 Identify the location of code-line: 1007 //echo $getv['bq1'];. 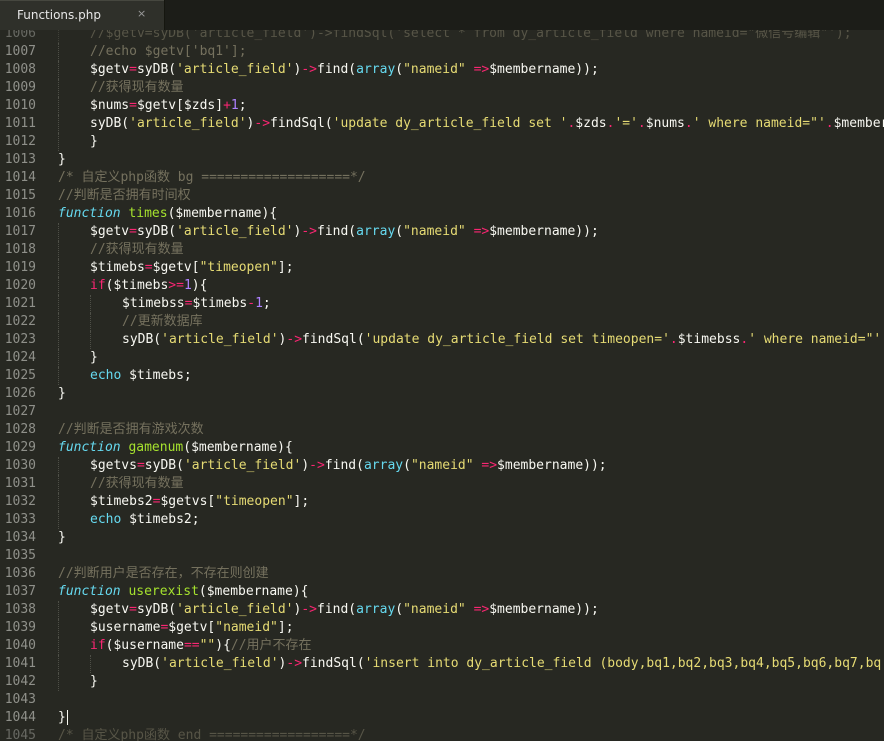
(442, 52).